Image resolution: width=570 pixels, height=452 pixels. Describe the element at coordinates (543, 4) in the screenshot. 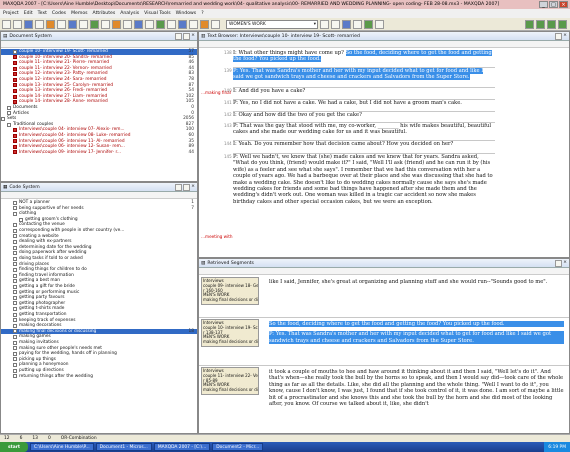

I see `minimize-button: _` at that location.